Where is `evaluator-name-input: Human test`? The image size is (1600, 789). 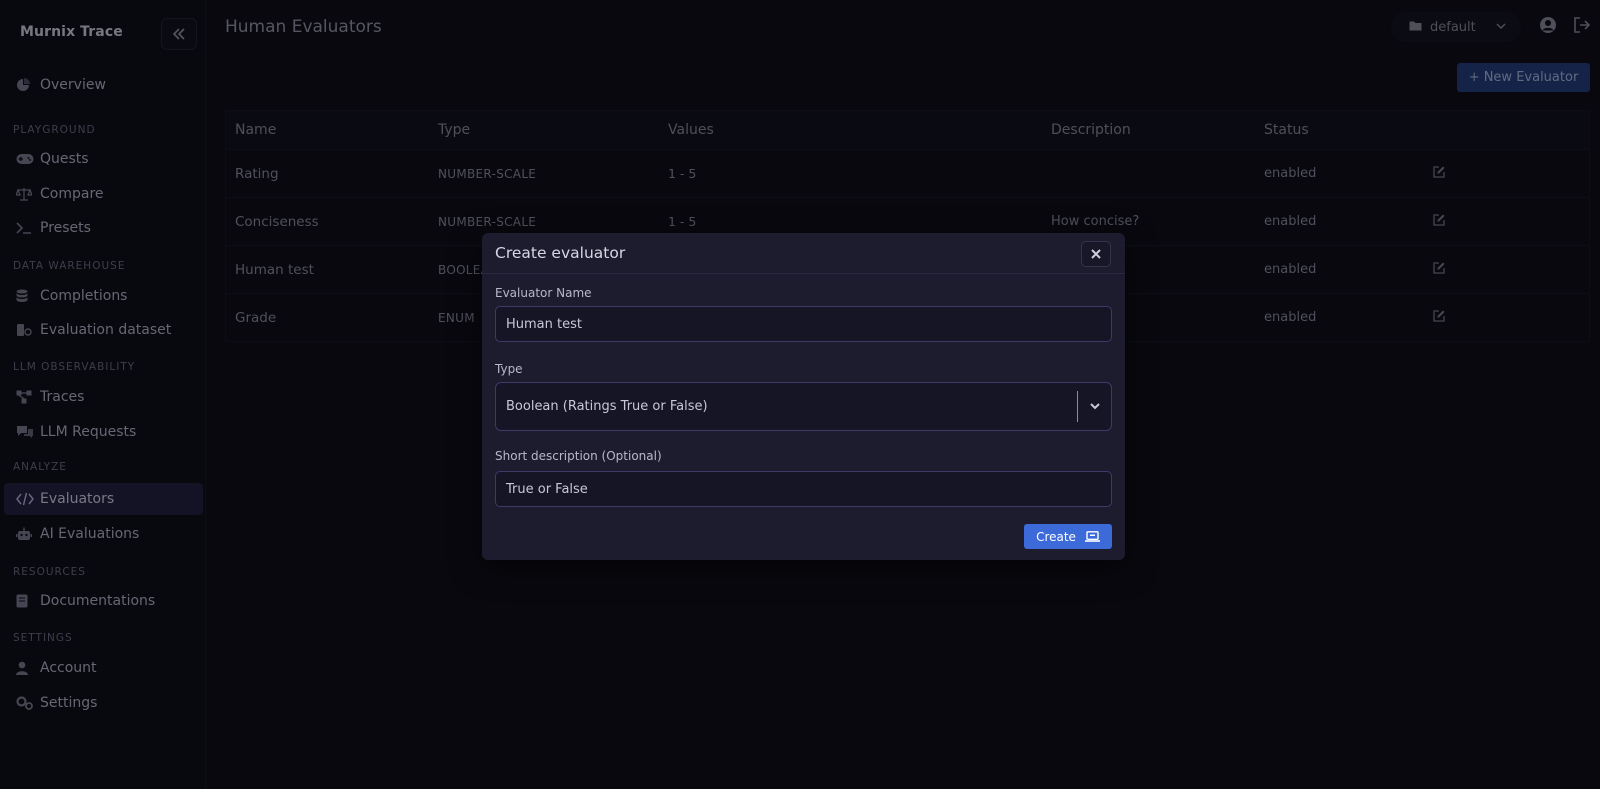 evaluator-name-input: Human test is located at coordinates (803, 324).